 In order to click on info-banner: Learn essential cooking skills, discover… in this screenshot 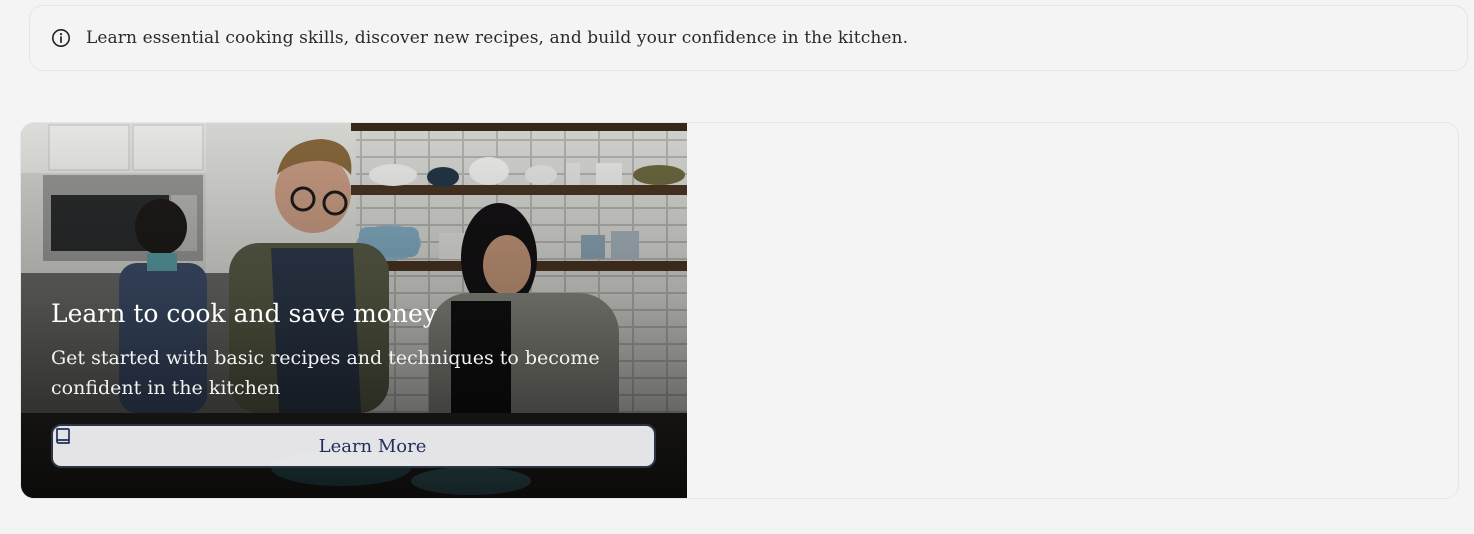, I will do `click(748, 38)`.